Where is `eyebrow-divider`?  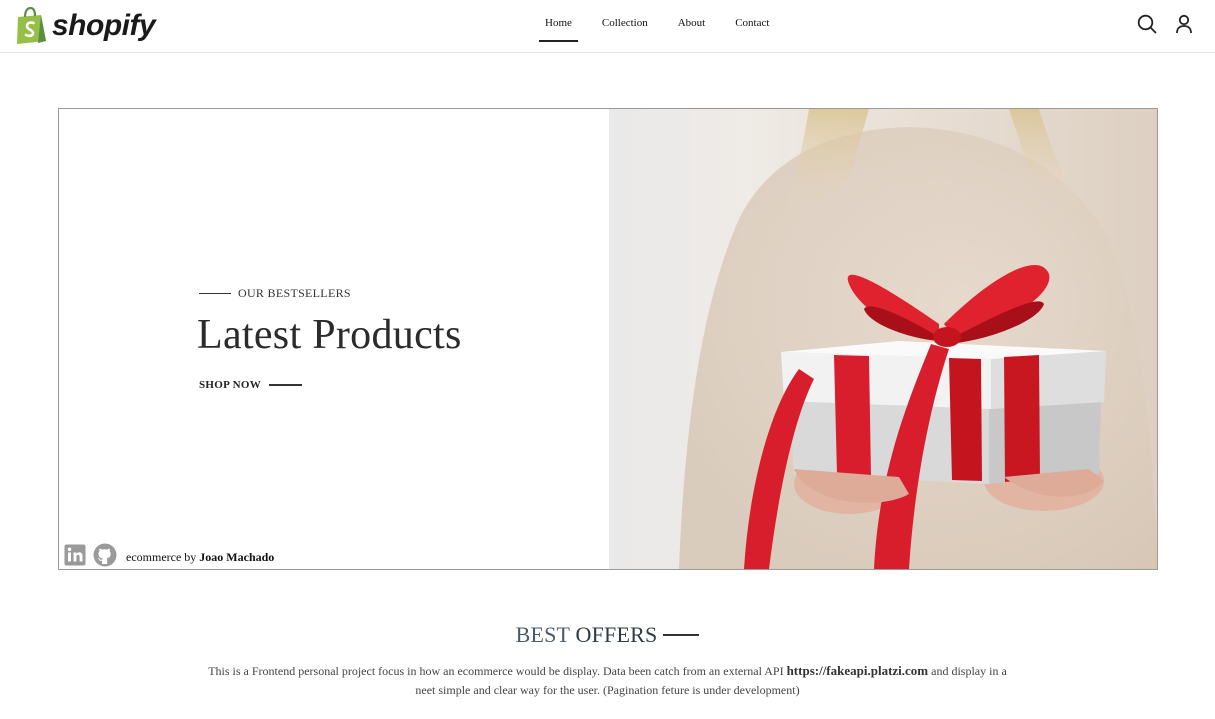
eyebrow-divider is located at coordinates (215, 293).